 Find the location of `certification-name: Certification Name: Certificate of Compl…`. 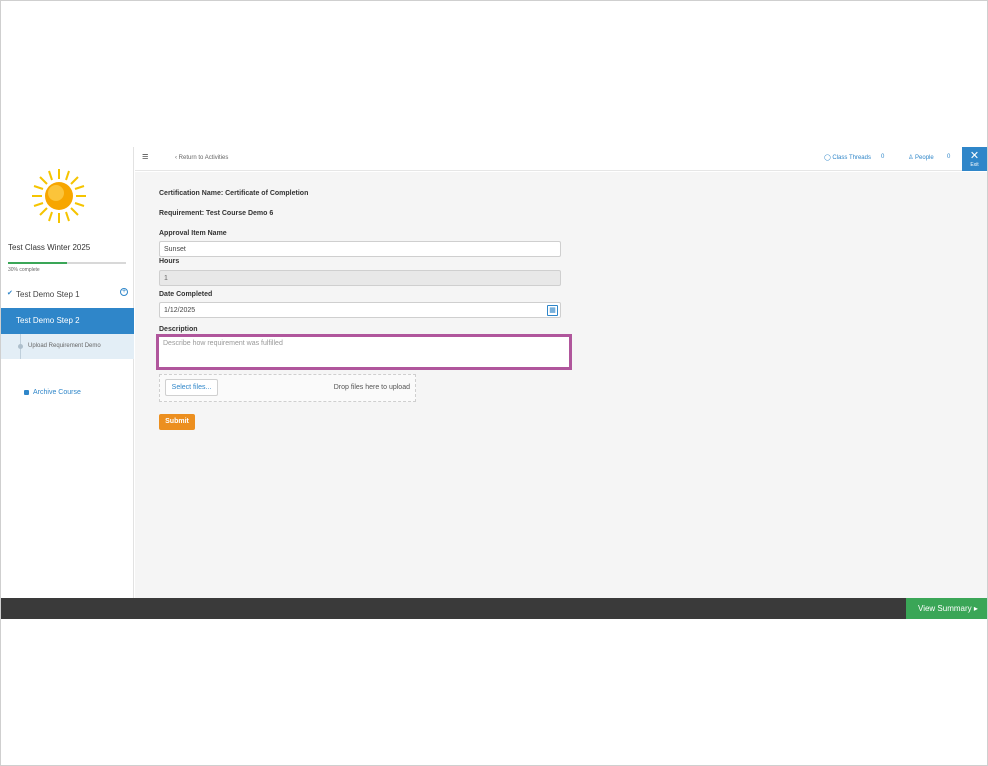

certification-name: Certification Name: Certificate of Compl… is located at coordinates (234, 193).